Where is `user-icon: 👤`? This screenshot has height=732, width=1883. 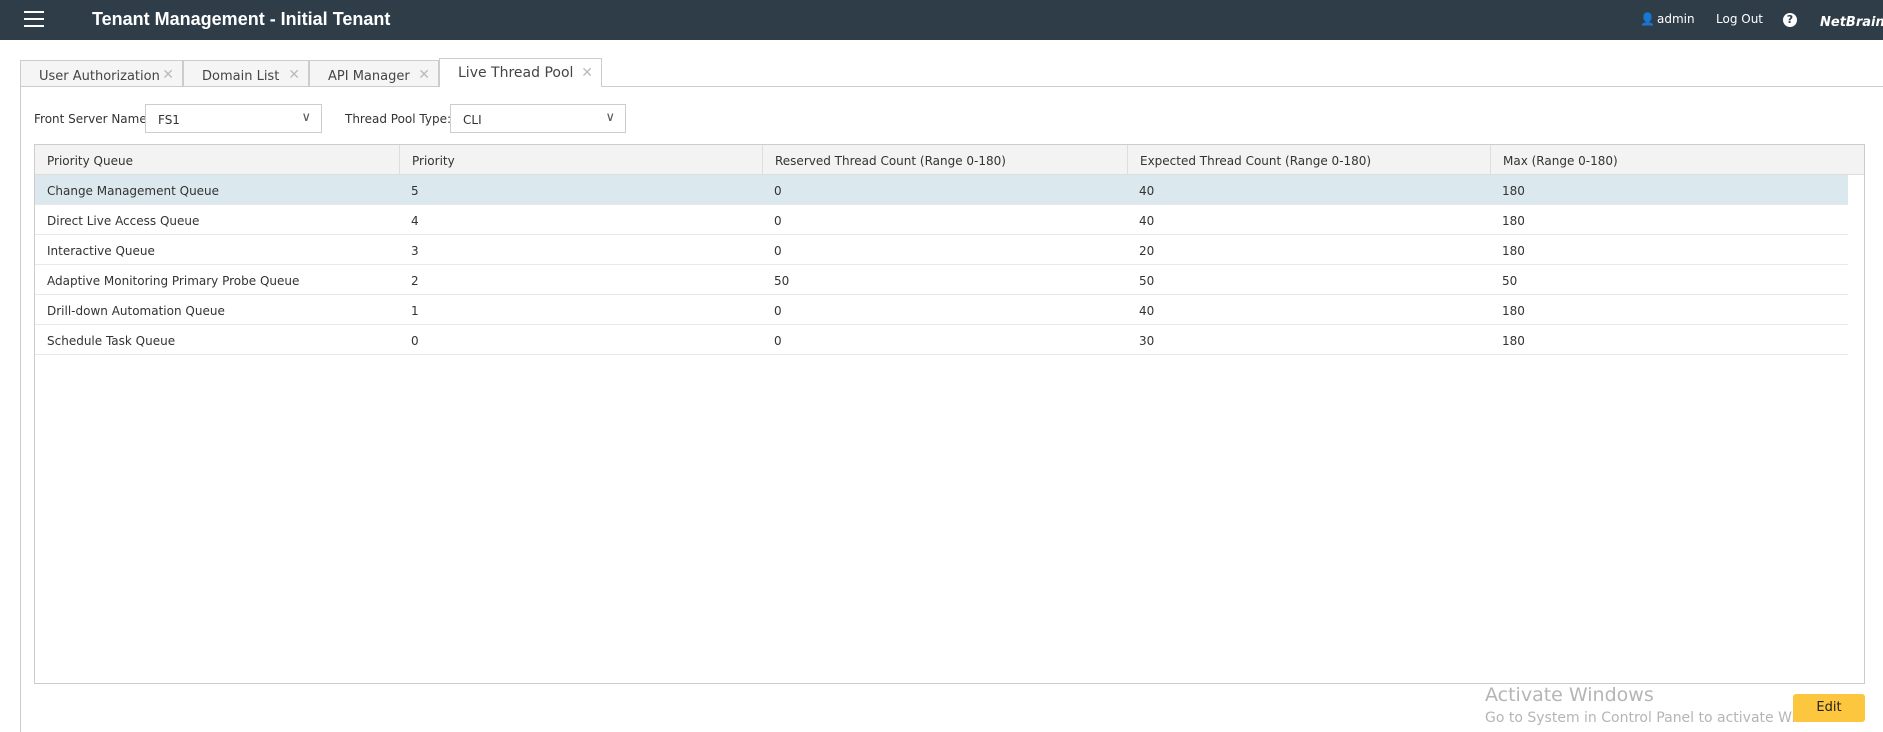 user-icon: 👤 is located at coordinates (1647, 19).